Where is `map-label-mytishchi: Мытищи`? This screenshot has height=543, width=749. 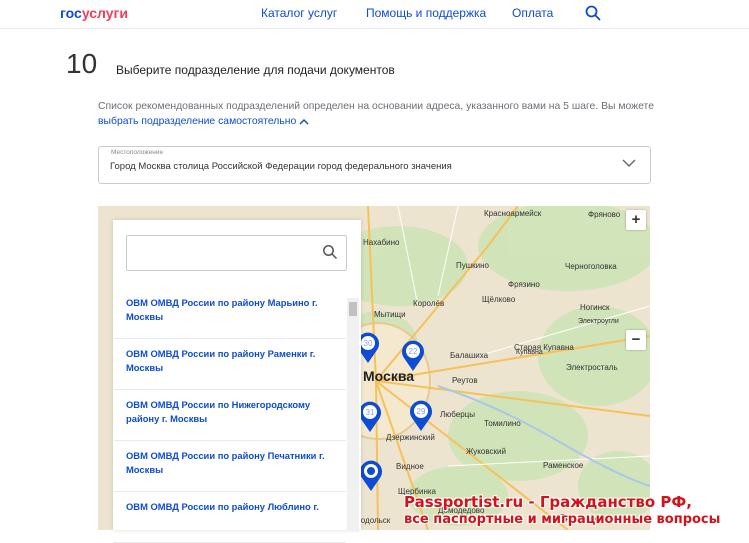 map-label-mytishchi: Мытищи is located at coordinates (390, 314).